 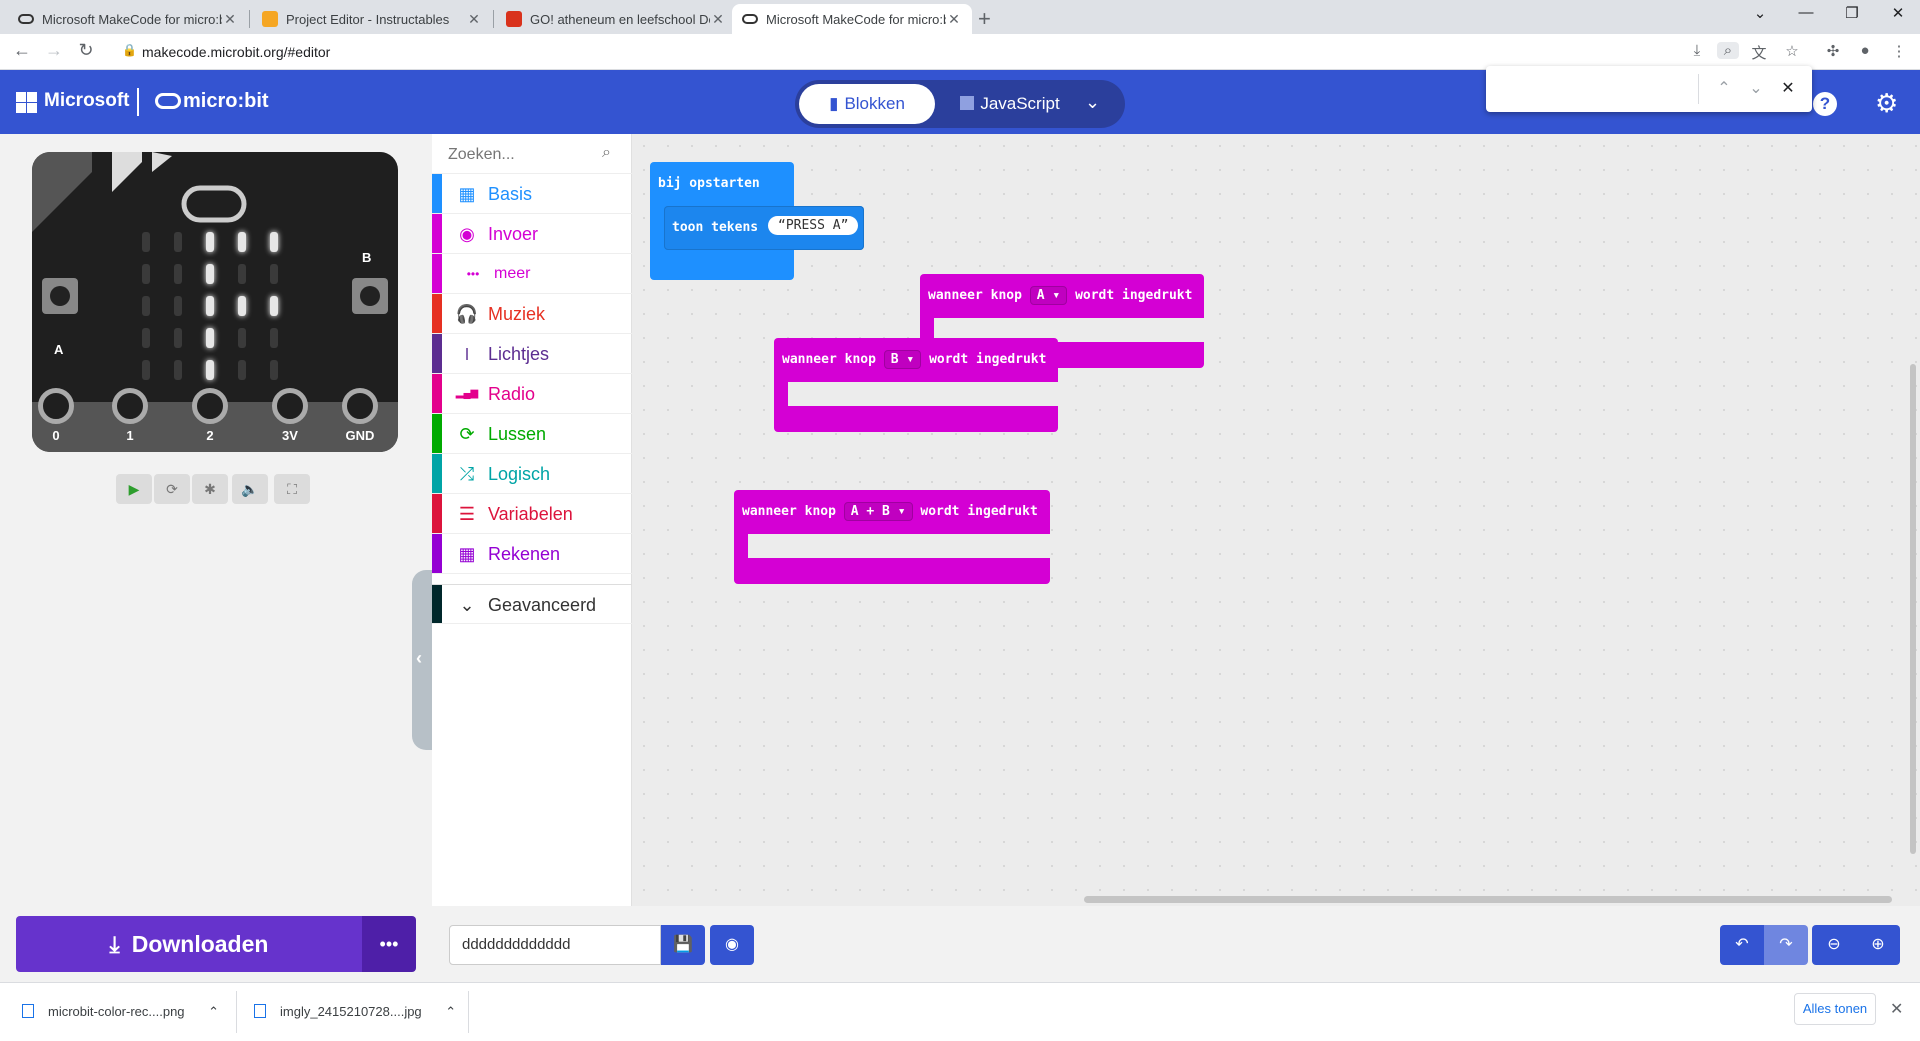 What do you see at coordinates (1048, 295) in the screenshot?
I see `button-dropdown: A ▾` at bounding box center [1048, 295].